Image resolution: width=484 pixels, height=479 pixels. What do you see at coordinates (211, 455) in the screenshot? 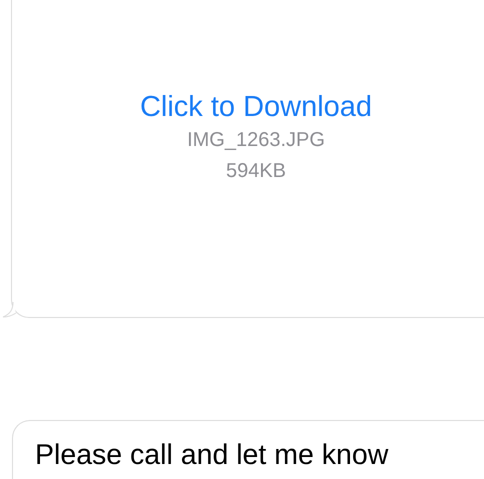
I see `message-text: Please call and let me know` at bounding box center [211, 455].